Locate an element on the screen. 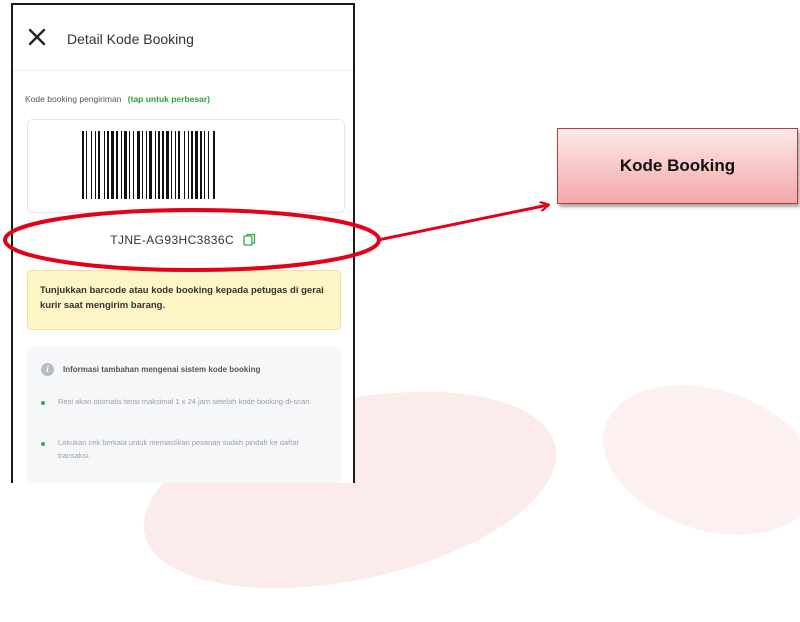 This screenshot has width=800, height=622. callout-box: Kode Booking is located at coordinates (677, 166).